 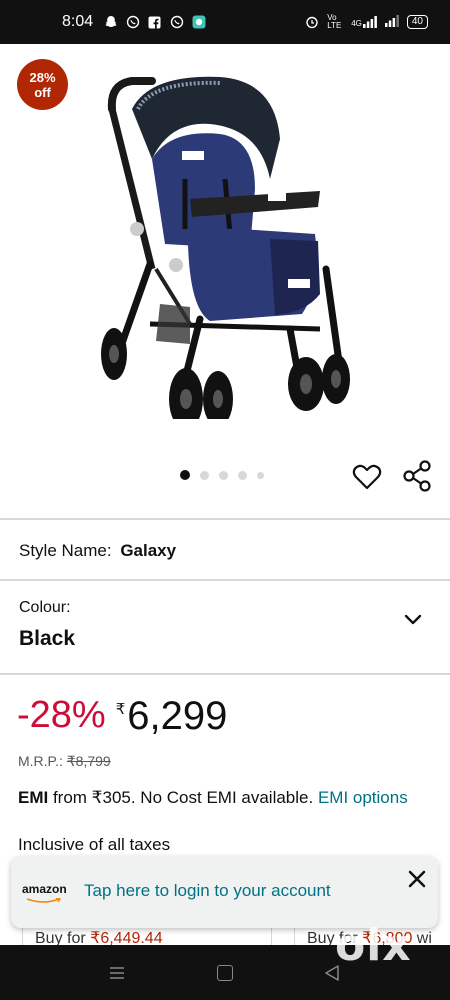 I want to click on currency-symbol: ₹, so click(x=120, y=709).